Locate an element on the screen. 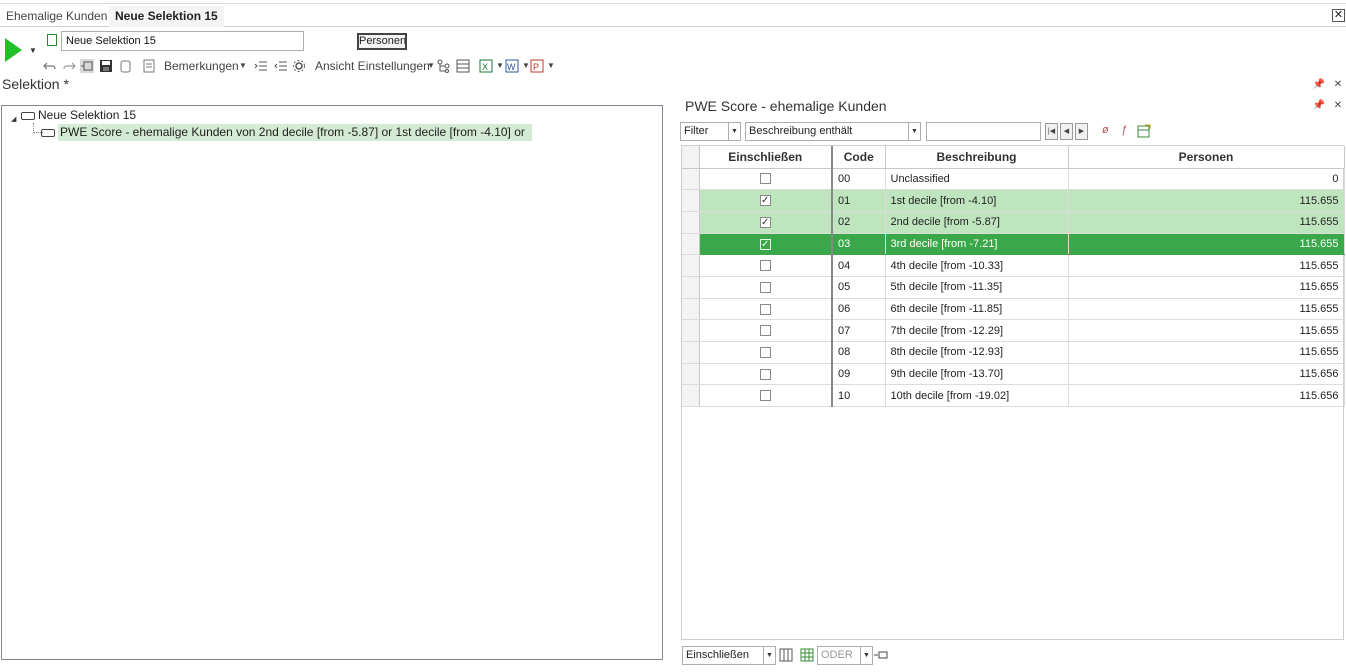  filter-field-select: Beschreibung enthält ▼ is located at coordinates (833, 131).